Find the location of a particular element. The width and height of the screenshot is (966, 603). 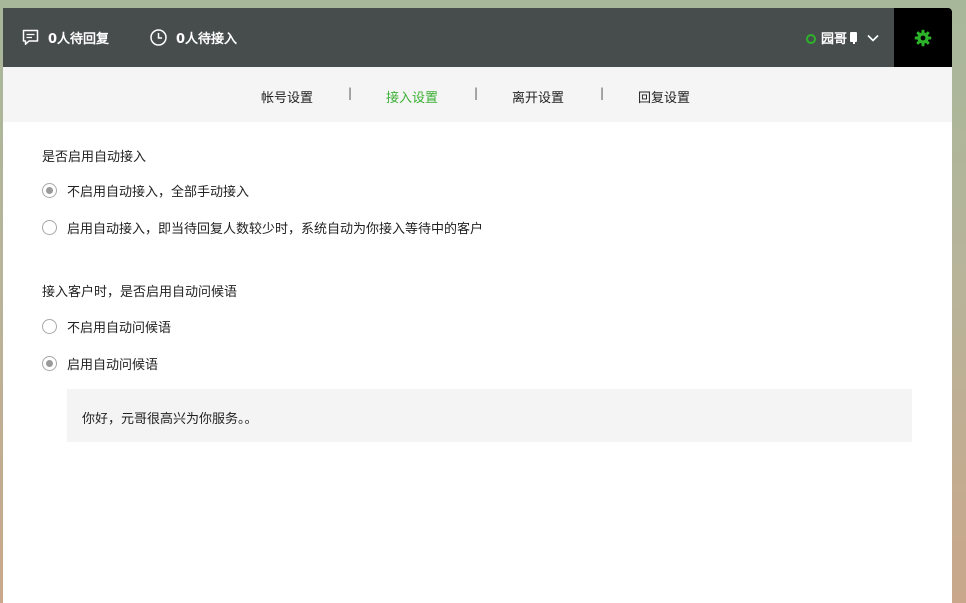

option-label: 启用自动接入，即当待回复人数较少时，系统自动为你接入等待中的客户 is located at coordinates (275, 229).